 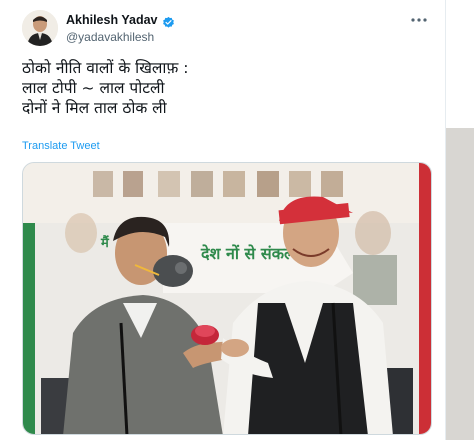 What do you see at coordinates (61, 146) in the screenshot?
I see `translate-tweet-link: Translate Tweet` at bounding box center [61, 146].